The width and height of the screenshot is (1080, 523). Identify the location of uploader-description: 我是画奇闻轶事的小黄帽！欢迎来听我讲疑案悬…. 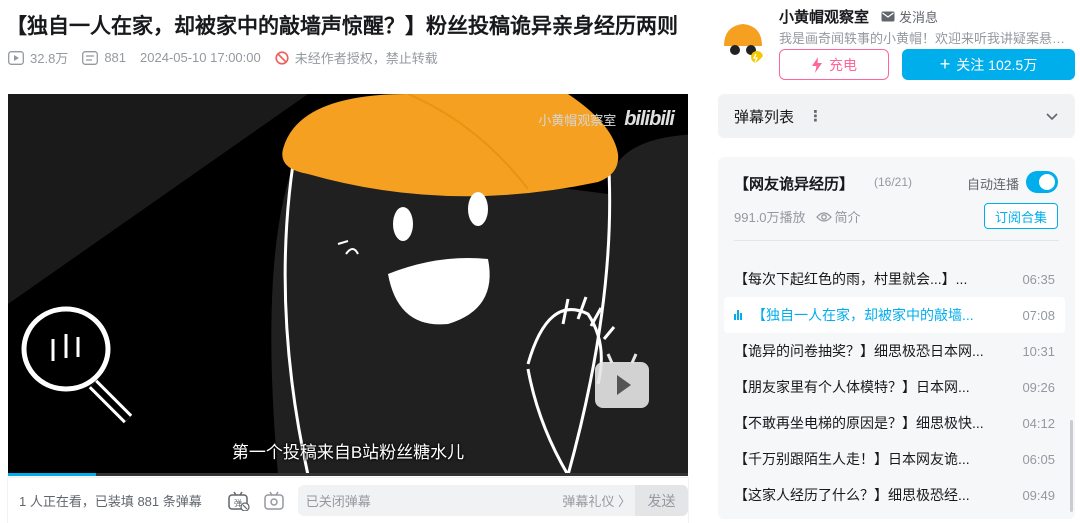
(922, 38).